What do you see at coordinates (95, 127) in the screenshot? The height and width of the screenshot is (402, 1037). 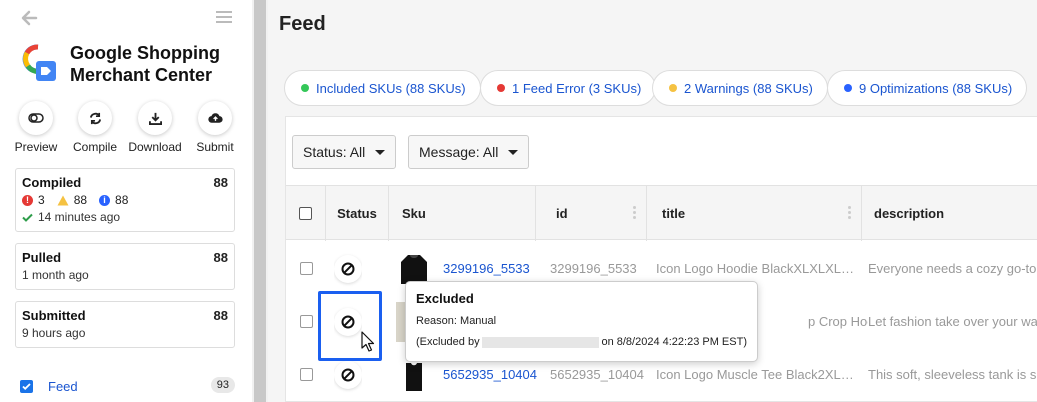 I see `compile-button: Compile` at bounding box center [95, 127].